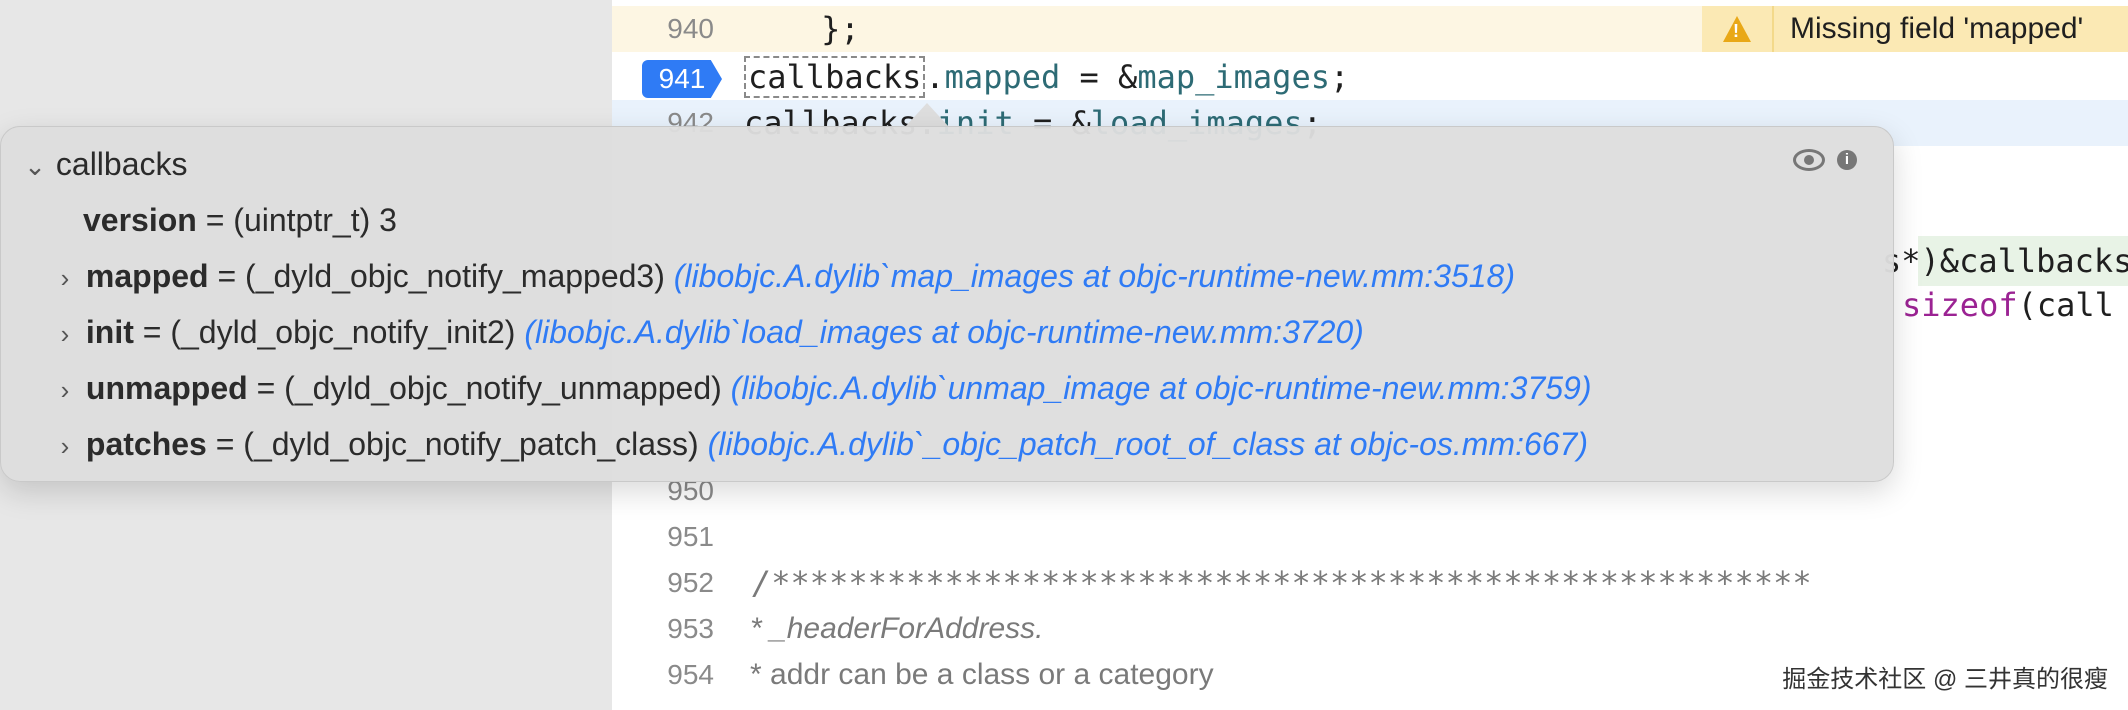 The height and width of the screenshot is (710, 2128). I want to click on popover-actions: i, so click(1825, 160).